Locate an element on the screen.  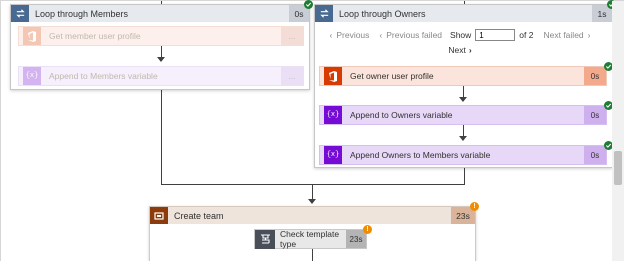
iteration-total: of 2 is located at coordinates (526, 35).